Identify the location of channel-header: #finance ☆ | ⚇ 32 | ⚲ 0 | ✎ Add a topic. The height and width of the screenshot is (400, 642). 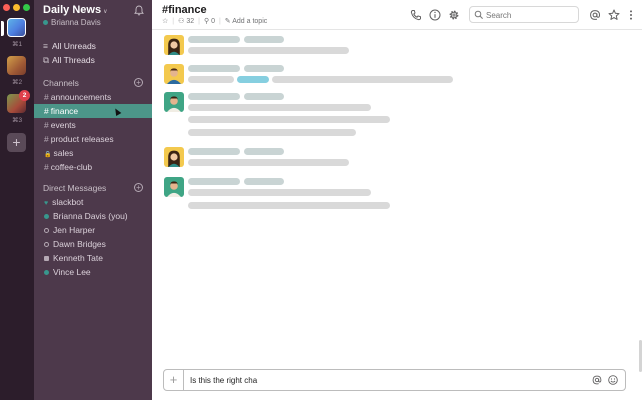
(397, 15).